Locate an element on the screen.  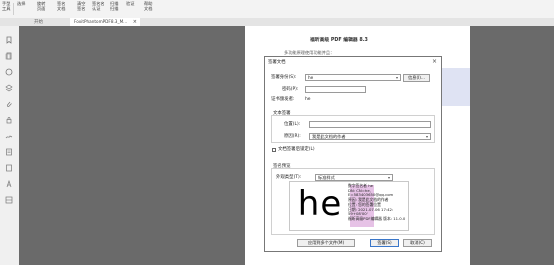
signature-panel-icon is located at coordinates (9, 136).